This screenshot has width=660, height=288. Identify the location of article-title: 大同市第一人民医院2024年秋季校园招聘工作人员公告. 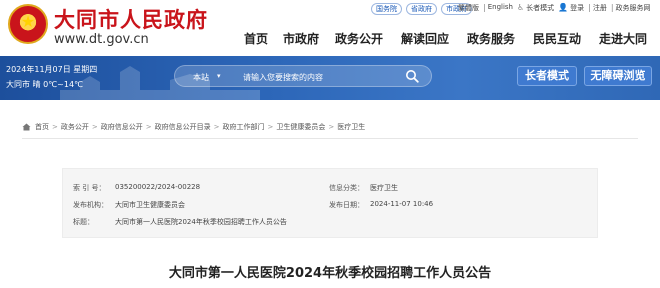
(330, 273).